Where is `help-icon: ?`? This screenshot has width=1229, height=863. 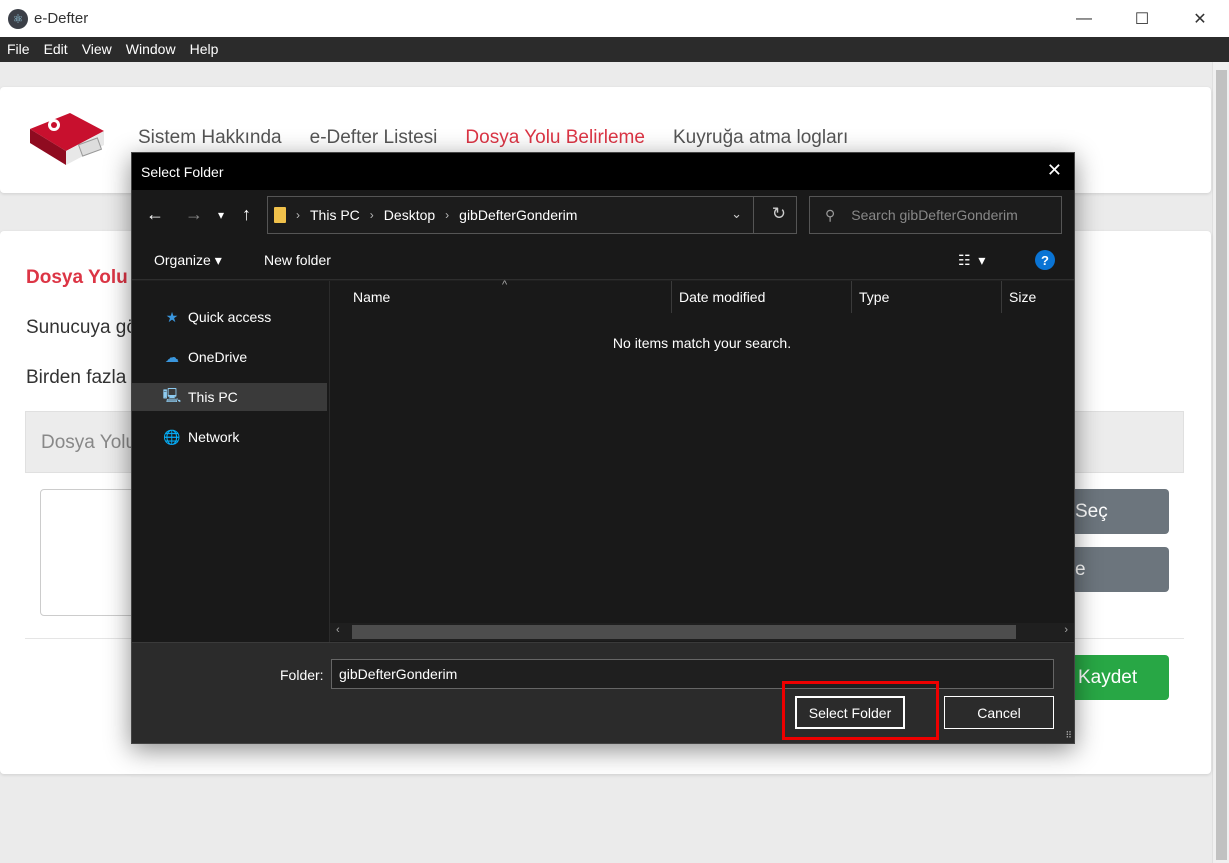 help-icon: ? is located at coordinates (1045, 260).